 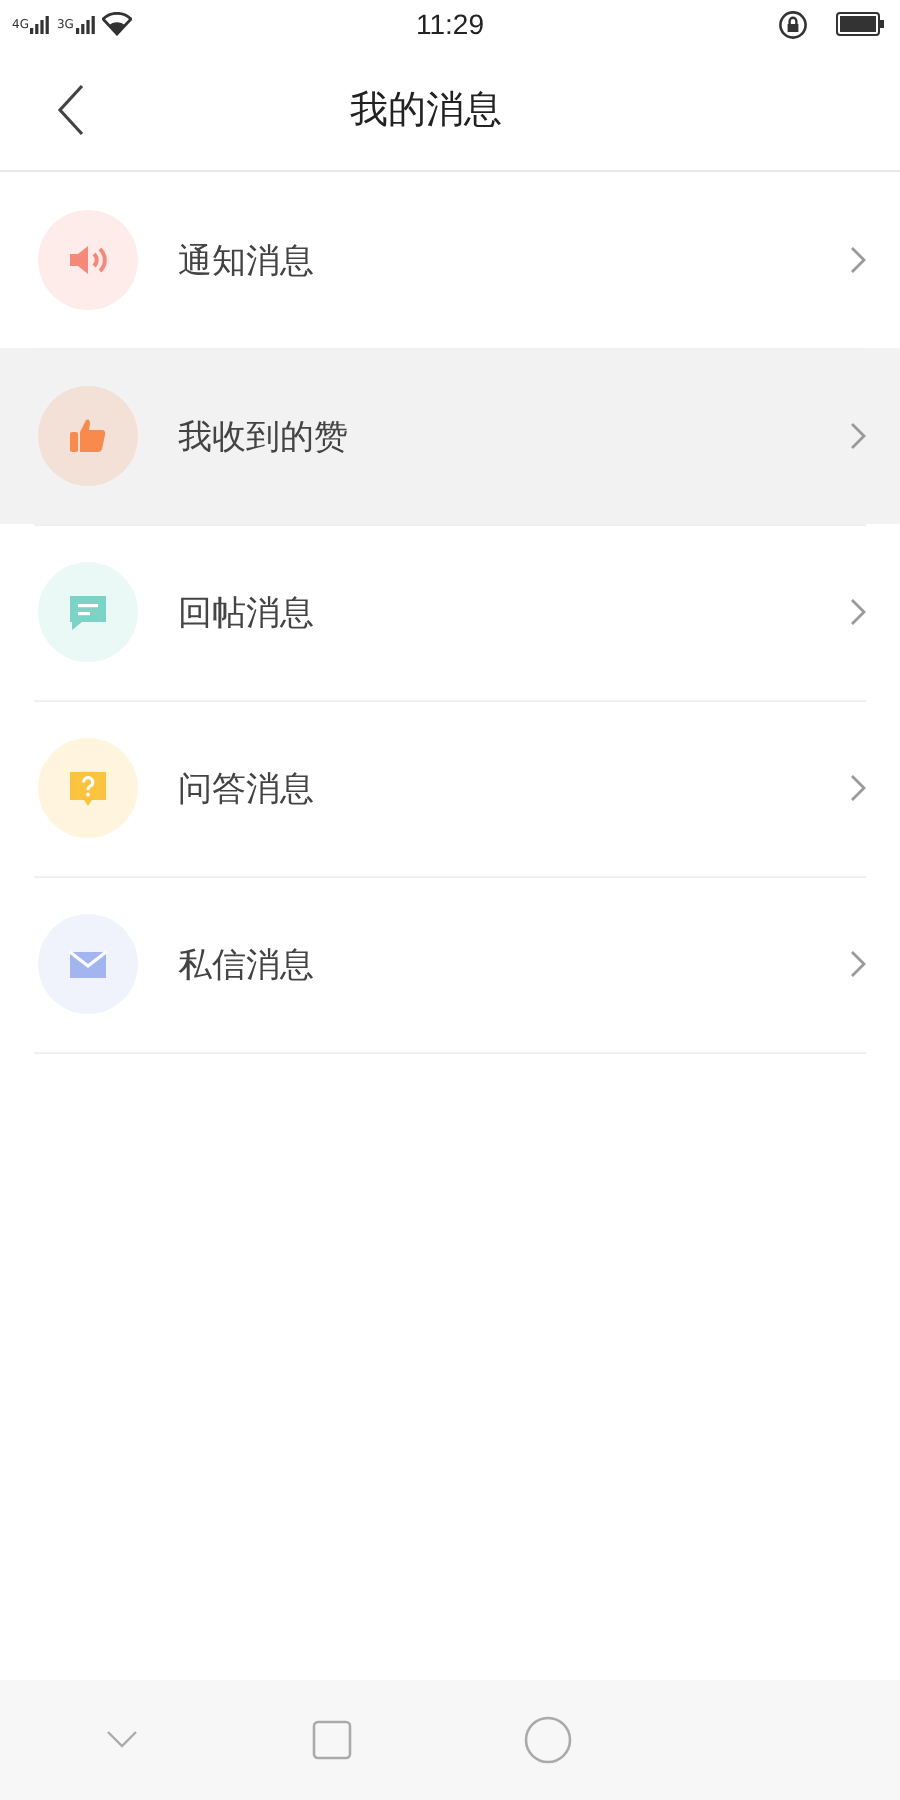 What do you see at coordinates (548, 1740) in the screenshot?
I see `circle-icon` at bounding box center [548, 1740].